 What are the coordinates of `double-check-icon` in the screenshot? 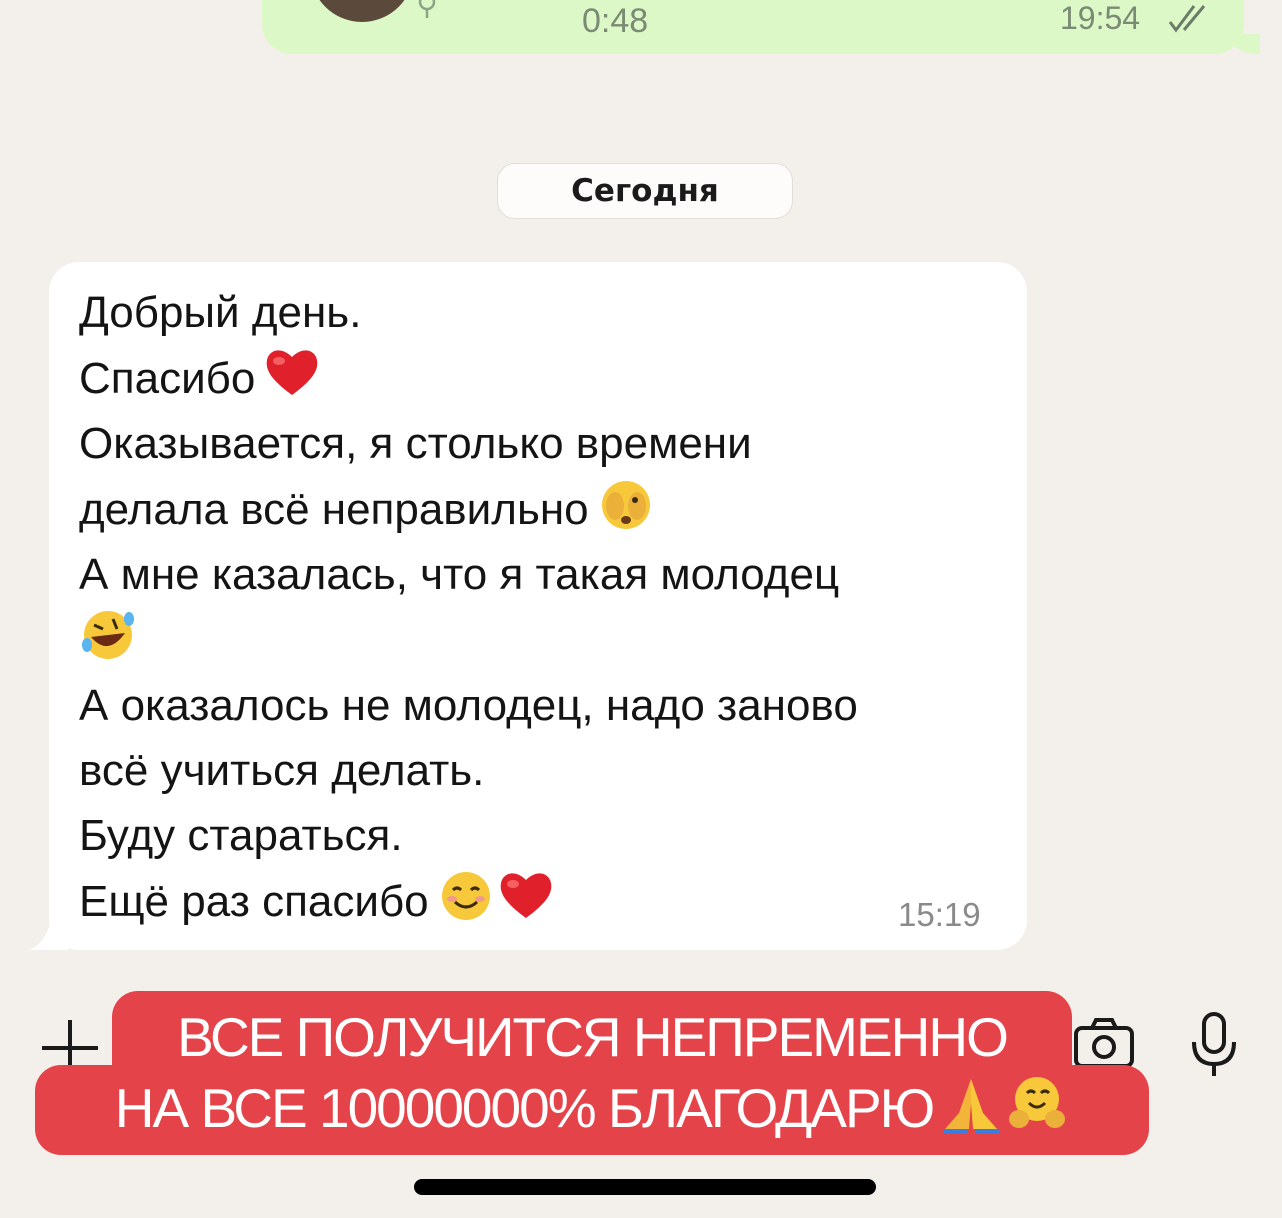 It's located at (1187, 19).